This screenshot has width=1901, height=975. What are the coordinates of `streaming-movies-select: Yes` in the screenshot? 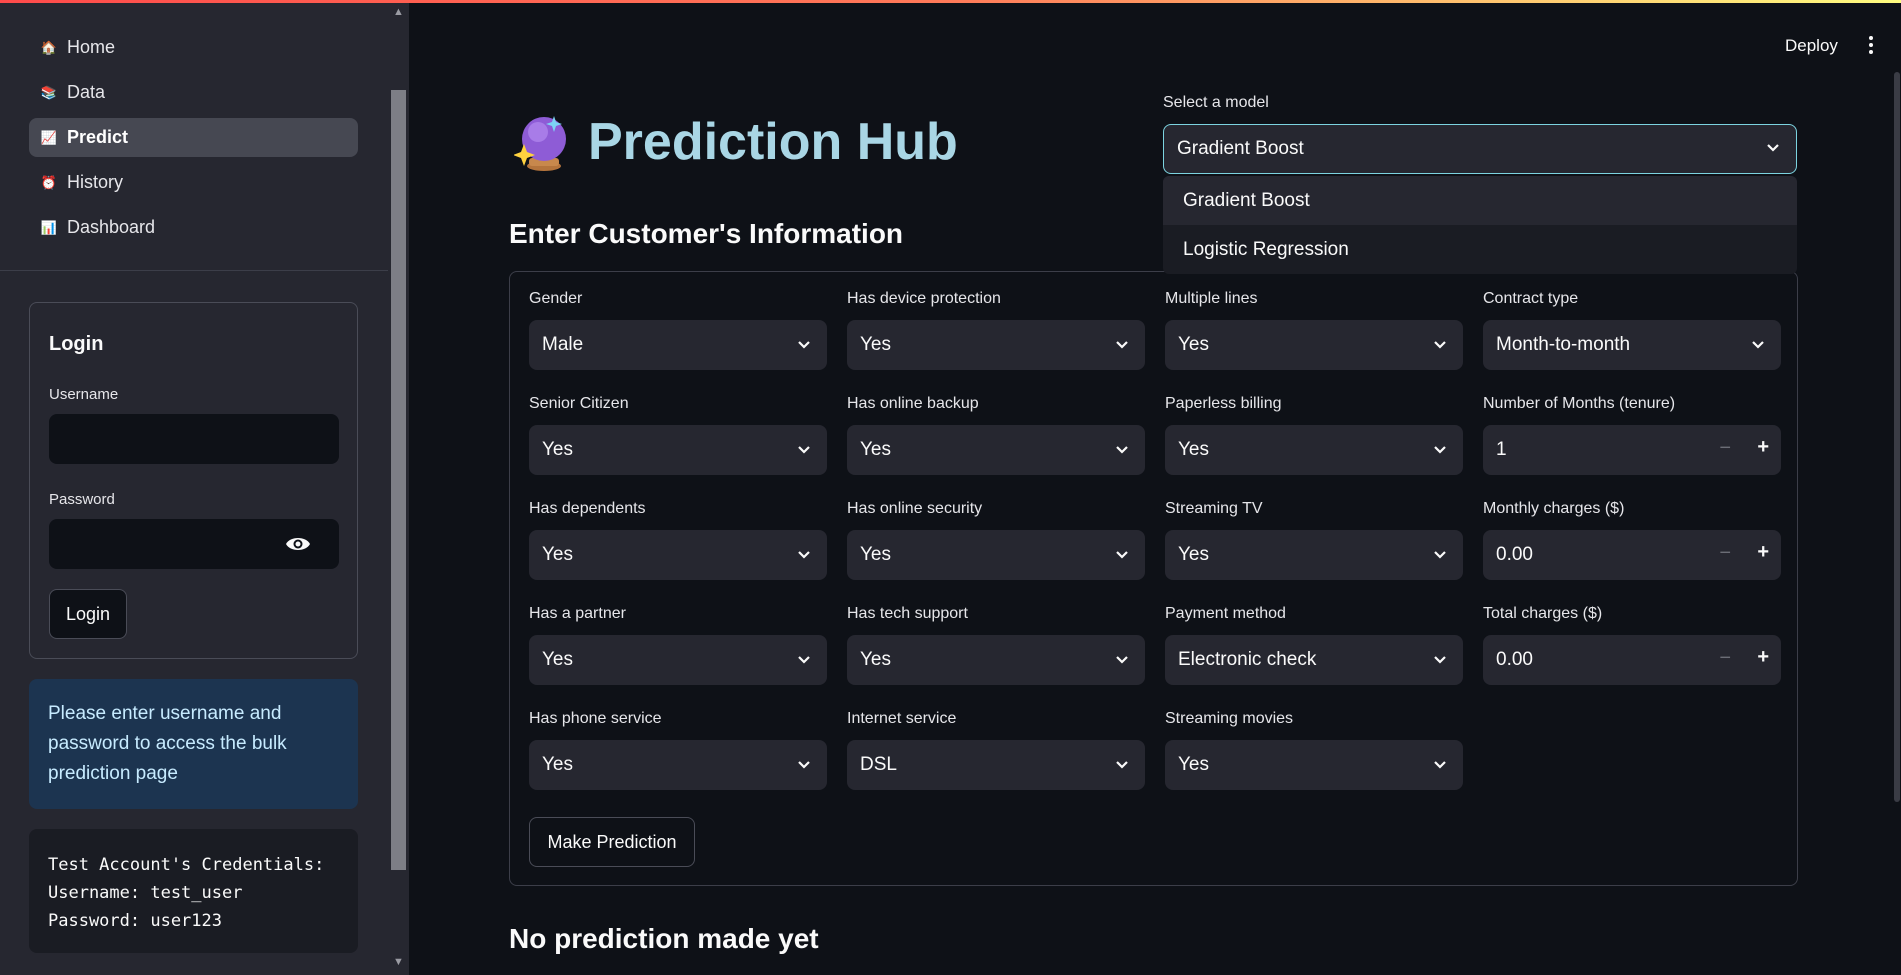 It's located at (1314, 765).